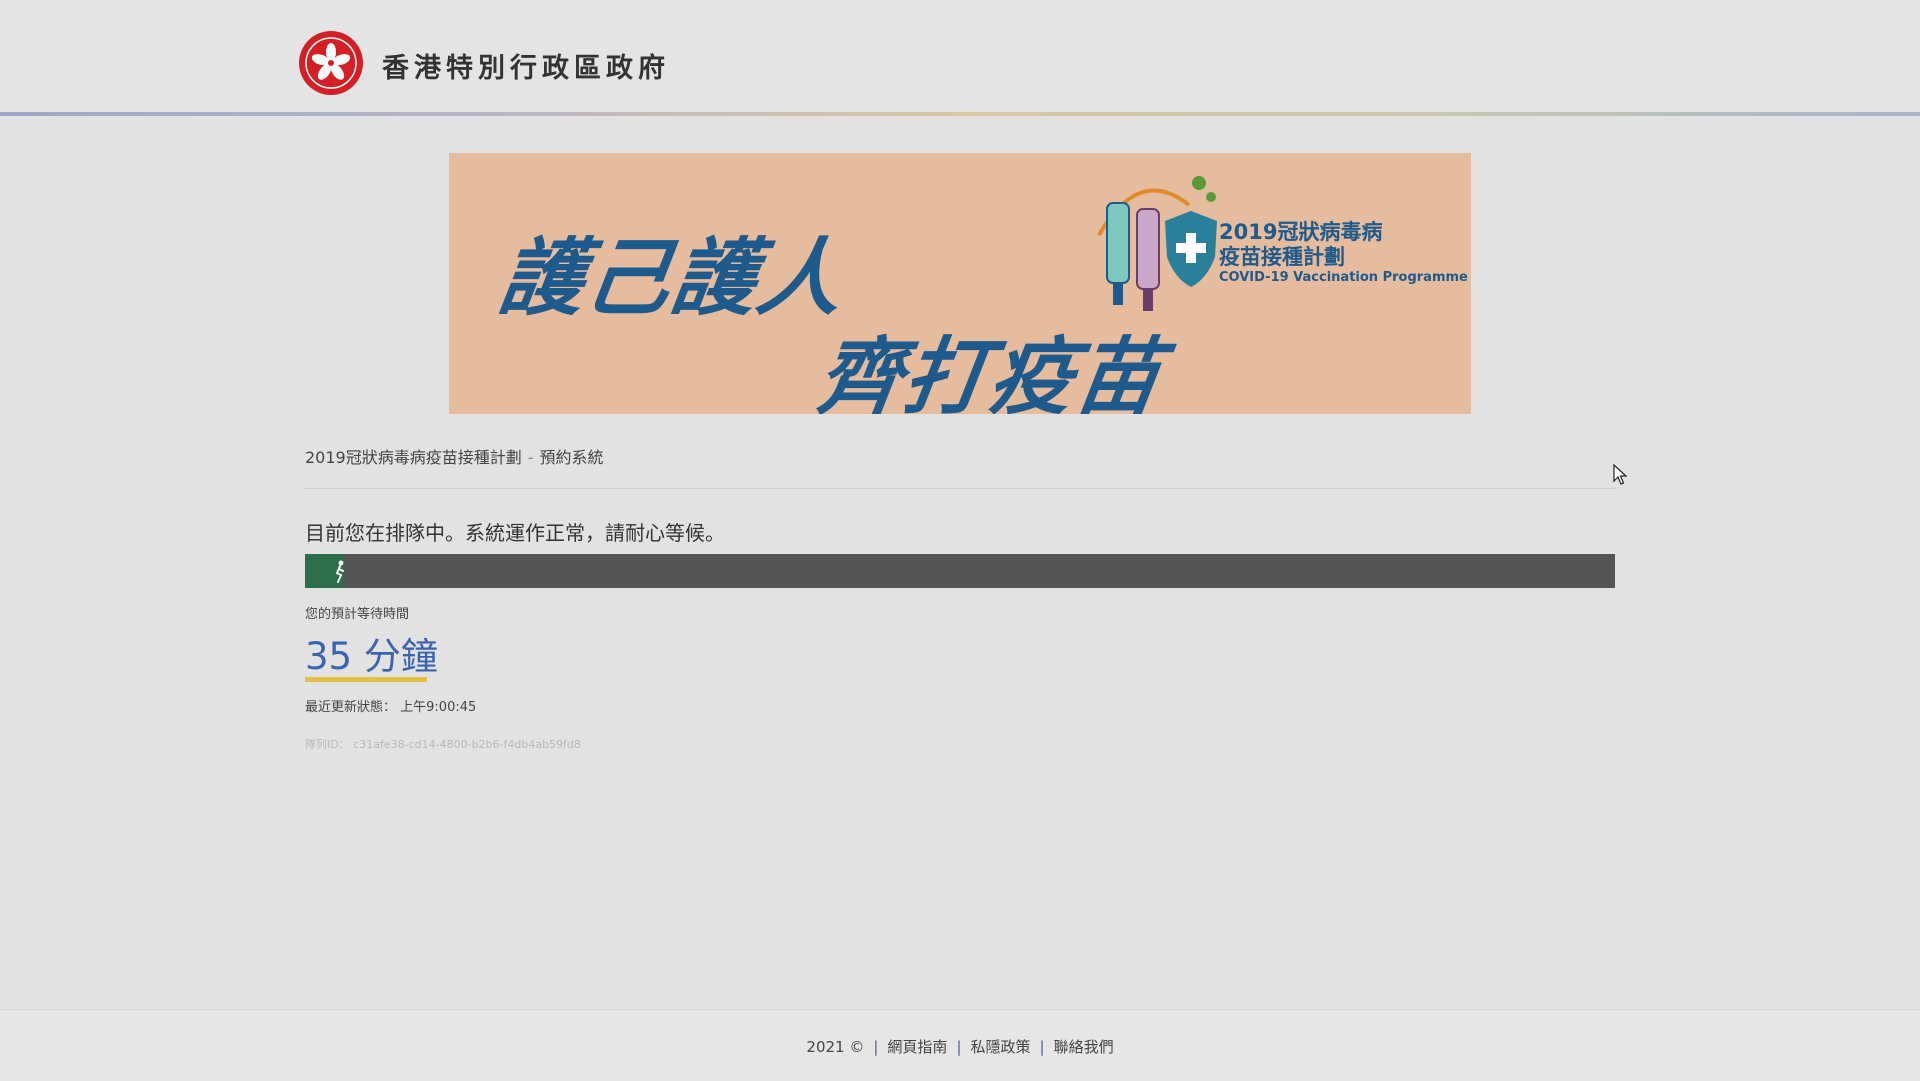 This screenshot has height=1081, width=1920. I want to click on last-updated-label: 最近更新狀態：, so click(351, 707).